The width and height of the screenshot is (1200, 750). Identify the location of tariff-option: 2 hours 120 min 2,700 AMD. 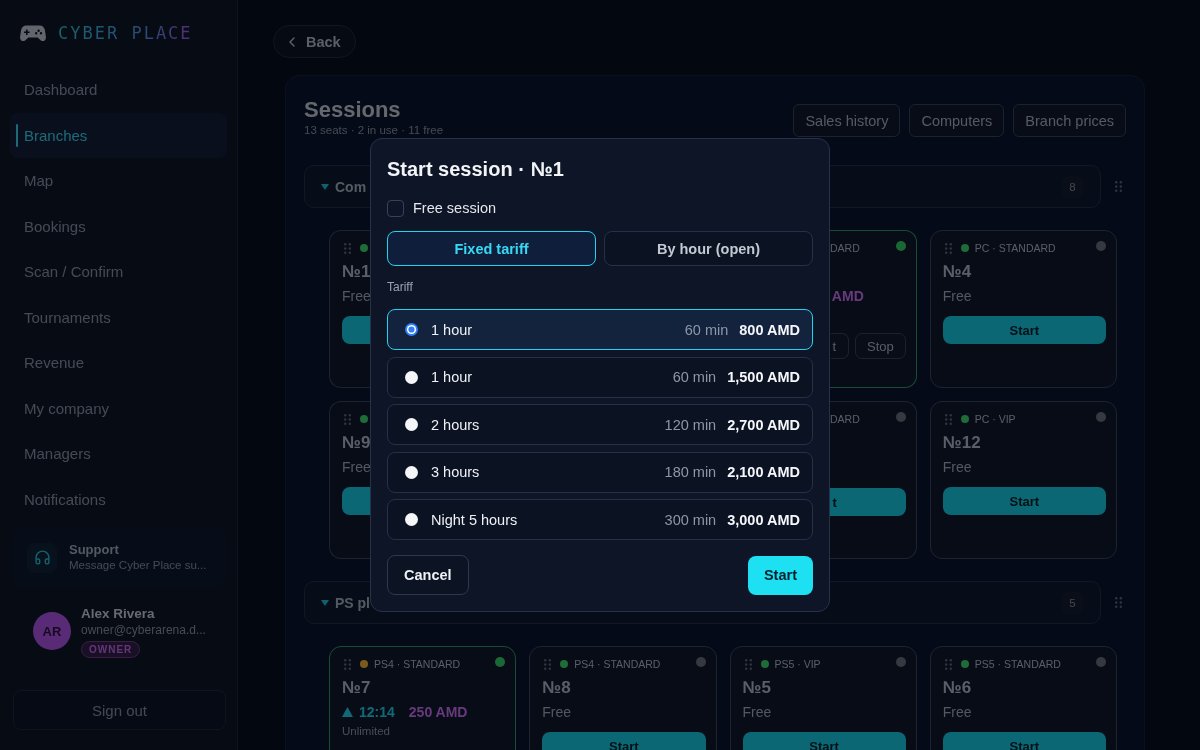
(600, 424).